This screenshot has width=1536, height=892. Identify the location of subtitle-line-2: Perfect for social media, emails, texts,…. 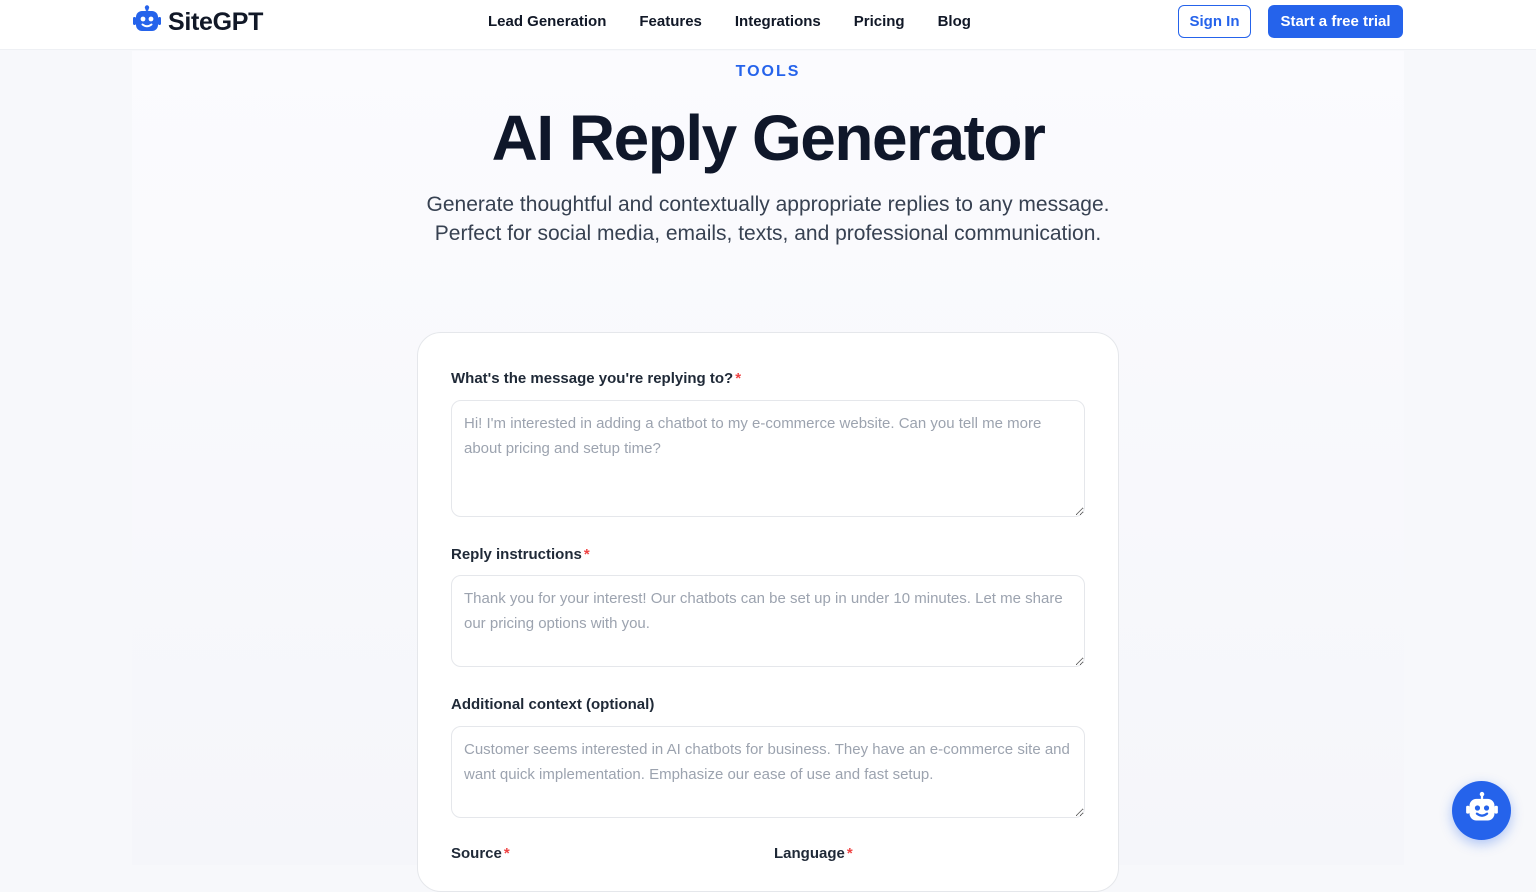
(768, 233).